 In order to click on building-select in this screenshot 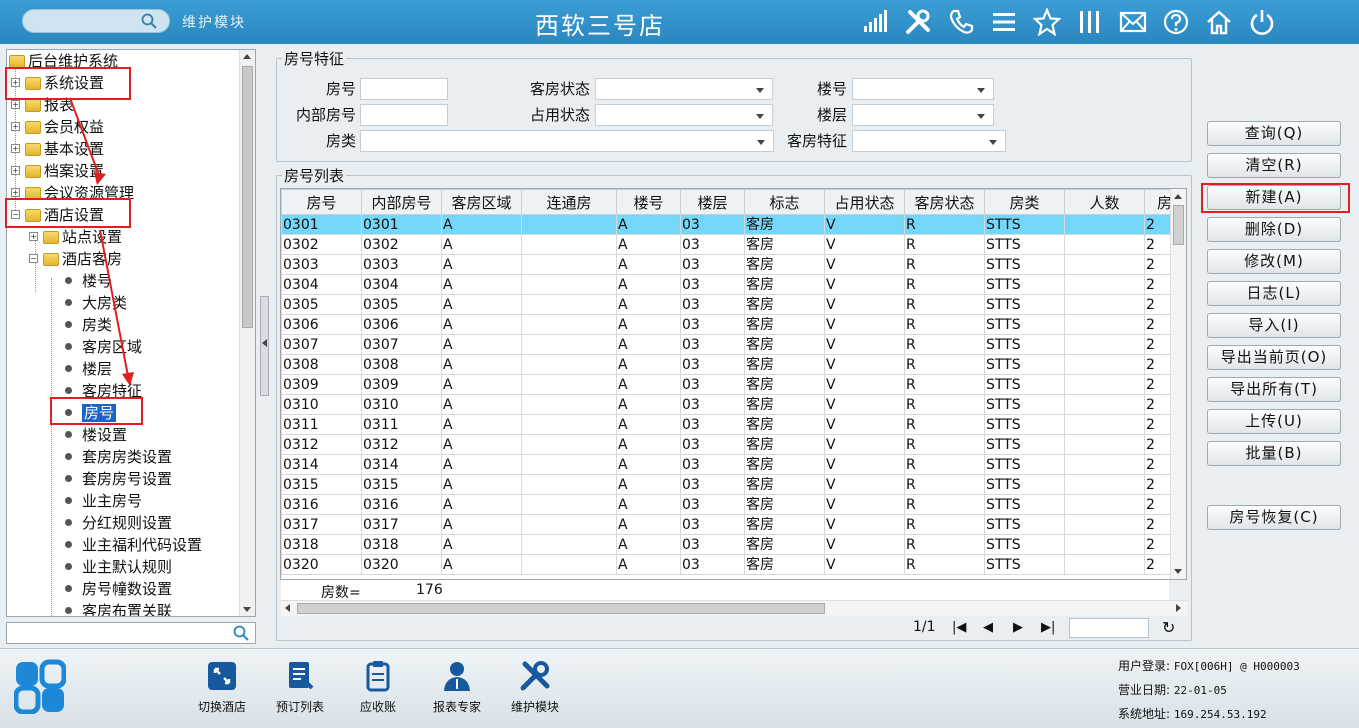, I will do `click(923, 89)`.